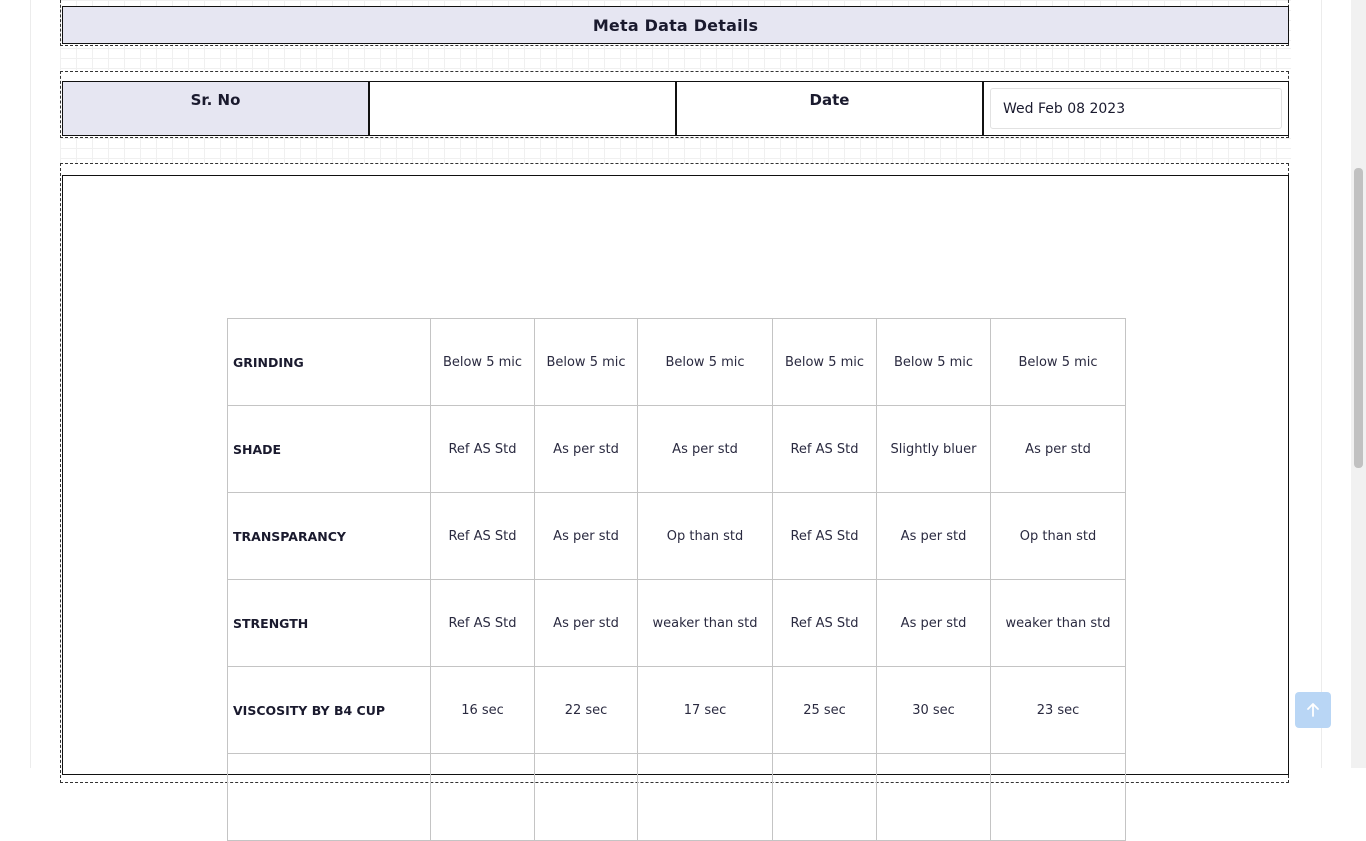 The image size is (1366, 841). I want to click on value-cell: 23 sec, so click(1058, 710).